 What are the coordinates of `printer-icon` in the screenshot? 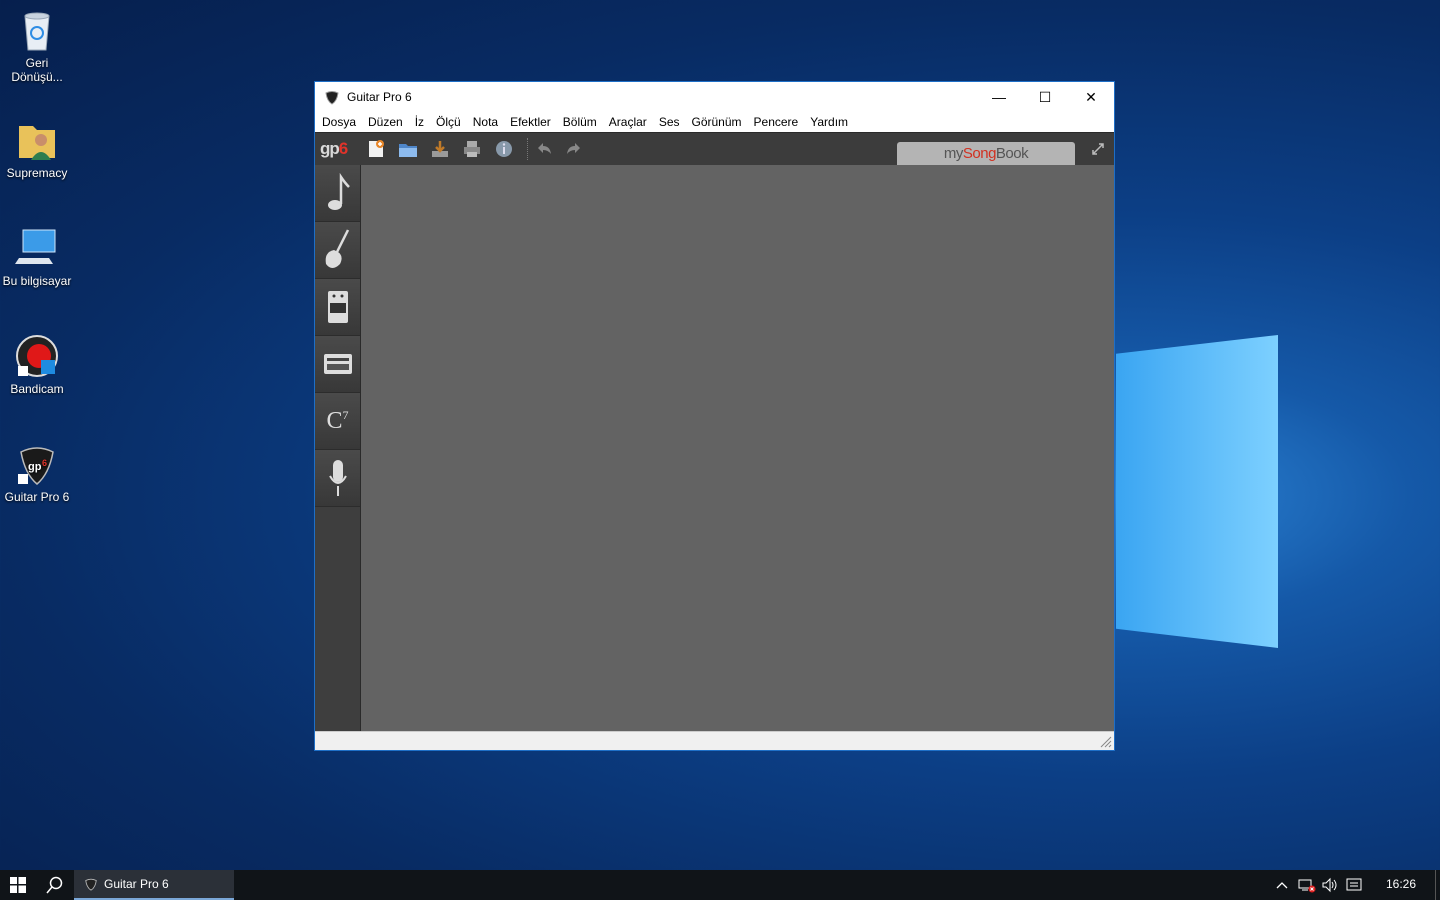 It's located at (472, 149).